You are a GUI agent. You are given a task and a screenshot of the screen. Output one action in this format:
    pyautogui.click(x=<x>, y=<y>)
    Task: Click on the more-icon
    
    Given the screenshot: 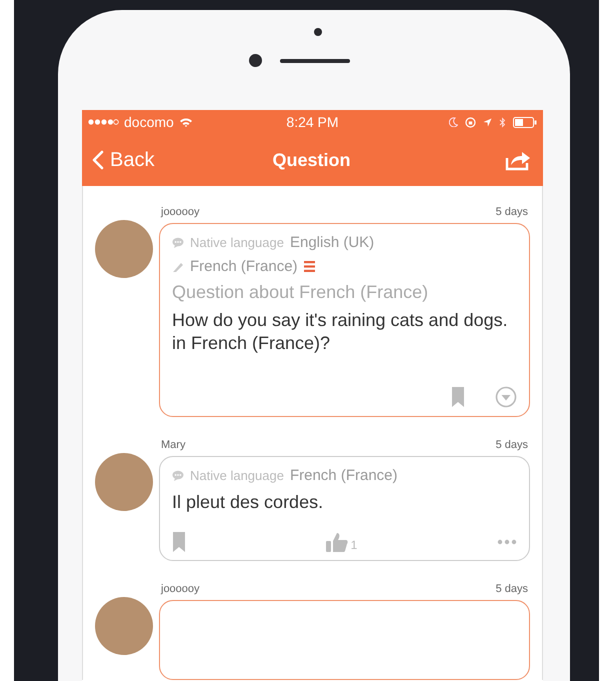 What is the action you would take?
    pyautogui.click(x=507, y=542)
    